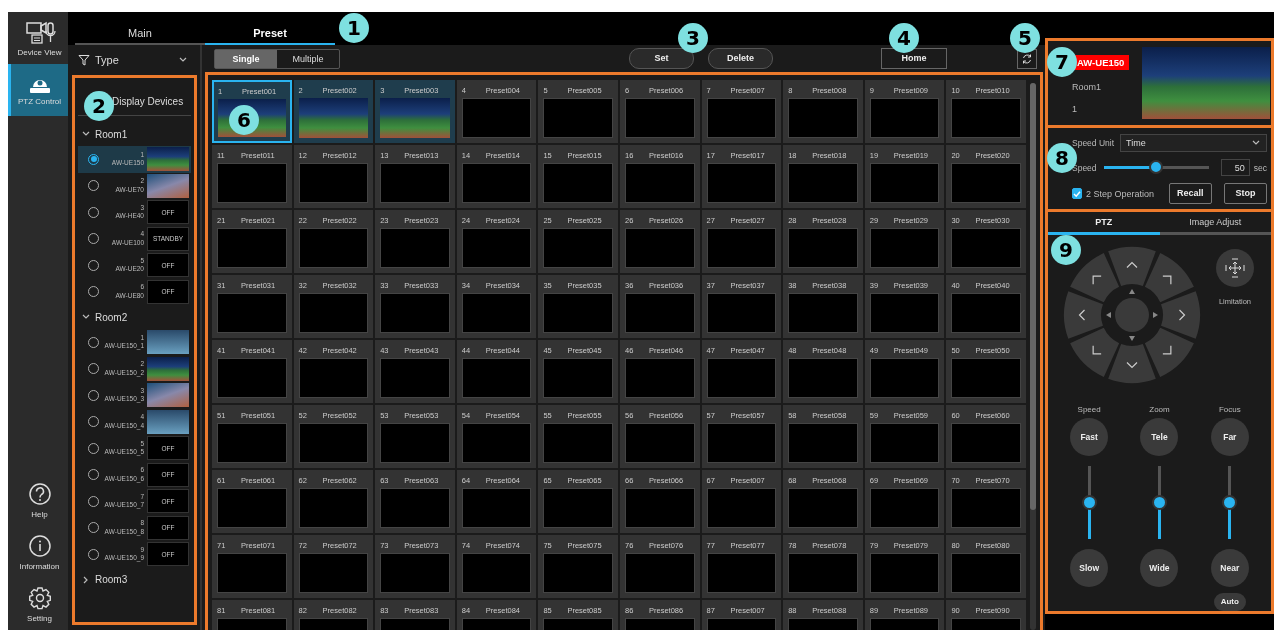  Describe the element at coordinates (1095, 278) in the screenshot. I see `direction-button` at that location.